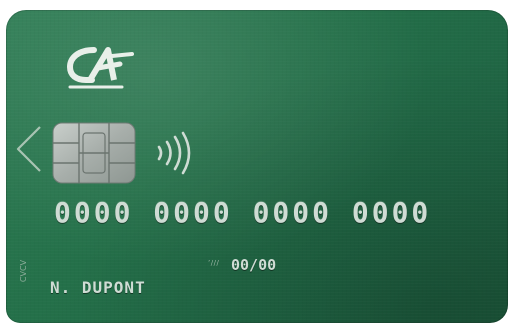 Image resolution: width=513 pixels, height=327 pixels. What do you see at coordinates (94, 153) in the screenshot?
I see `chip-icon` at bounding box center [94, 153].